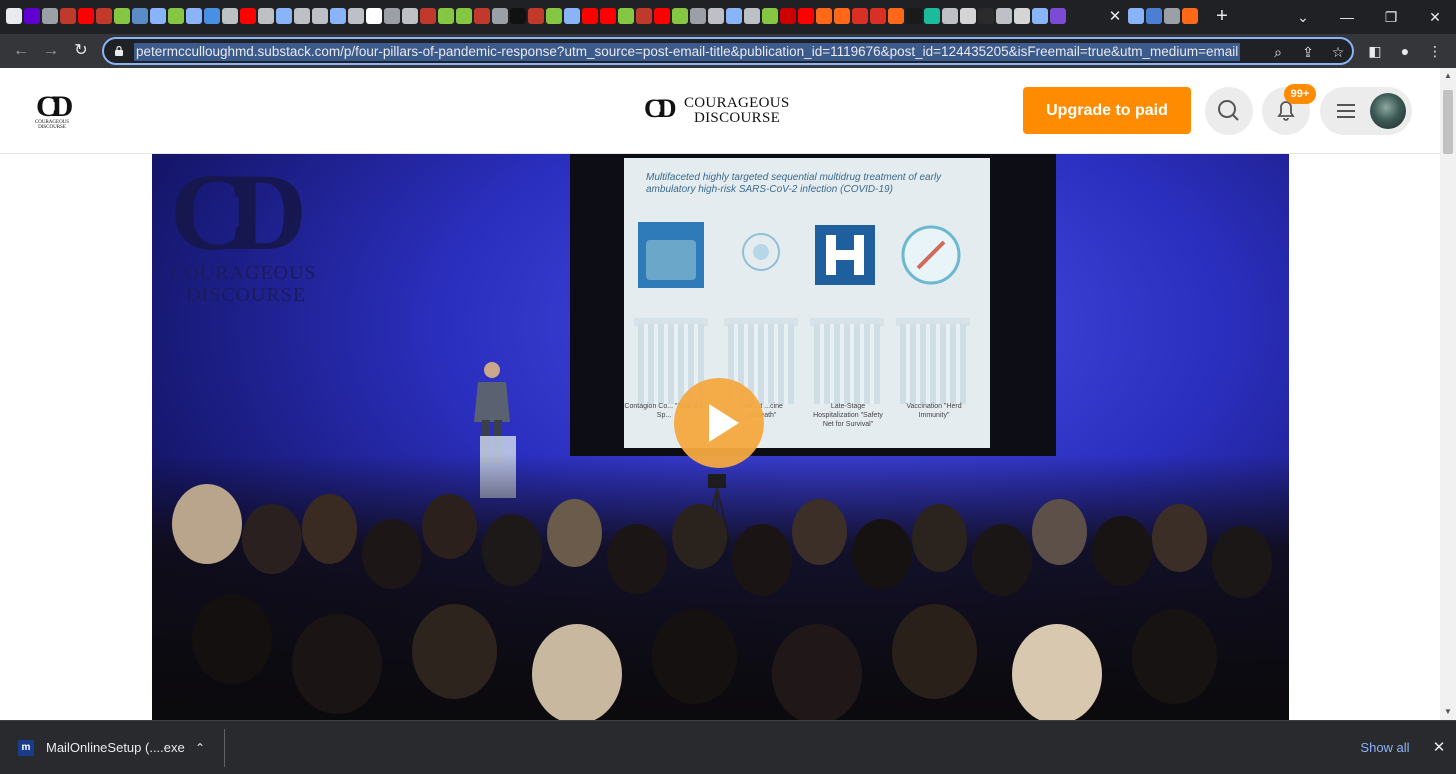 The width and height of the screenshot is (1456, 774). I want to click on upgrade-button: Upgrade to paid, so click(1107, 110).